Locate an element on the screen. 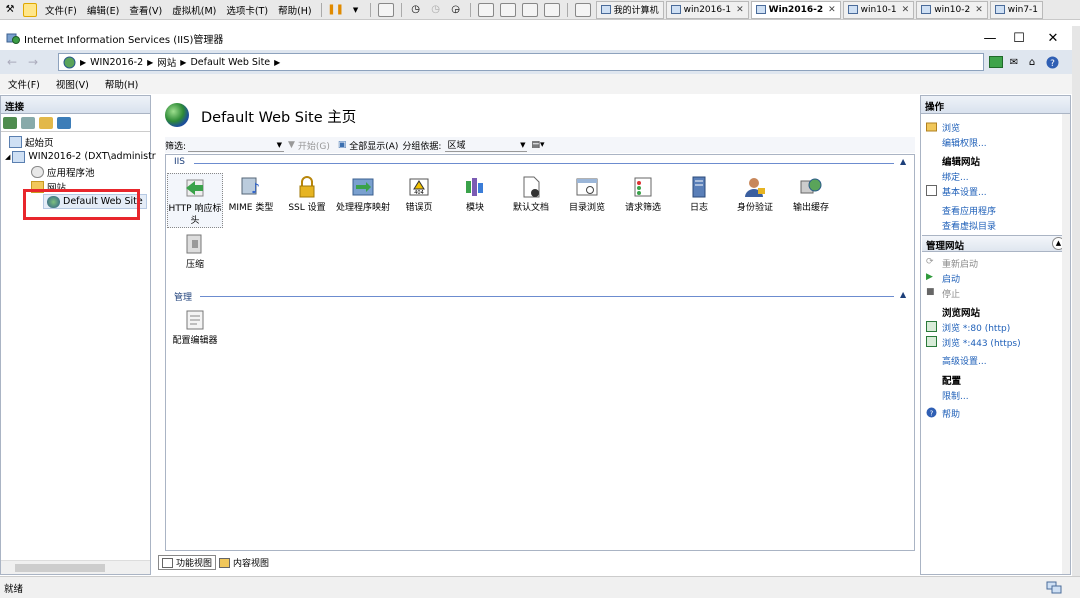 This screenshot has height=598, width=1080. maximize-button: ☐ is located at coordinates (1019, 38).